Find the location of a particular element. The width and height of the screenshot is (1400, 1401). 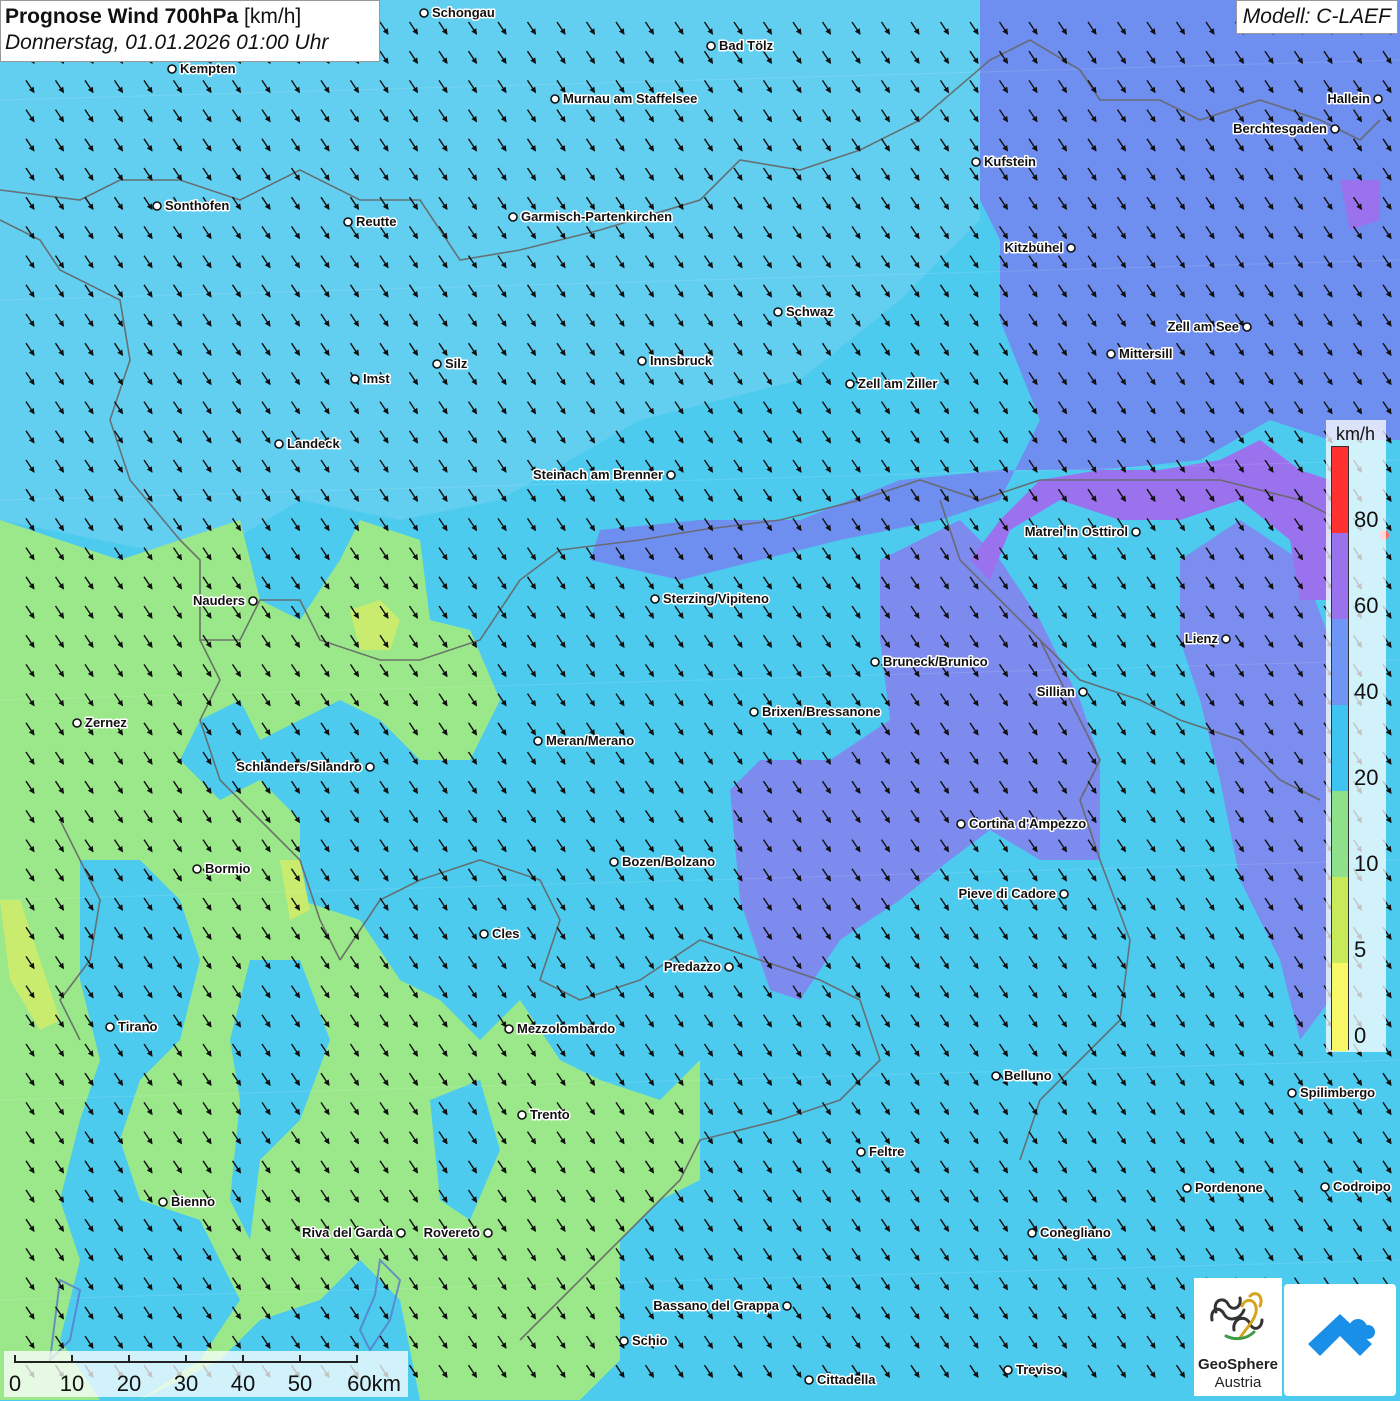

city-label: Hallein is located at coordinates (1348, 98).